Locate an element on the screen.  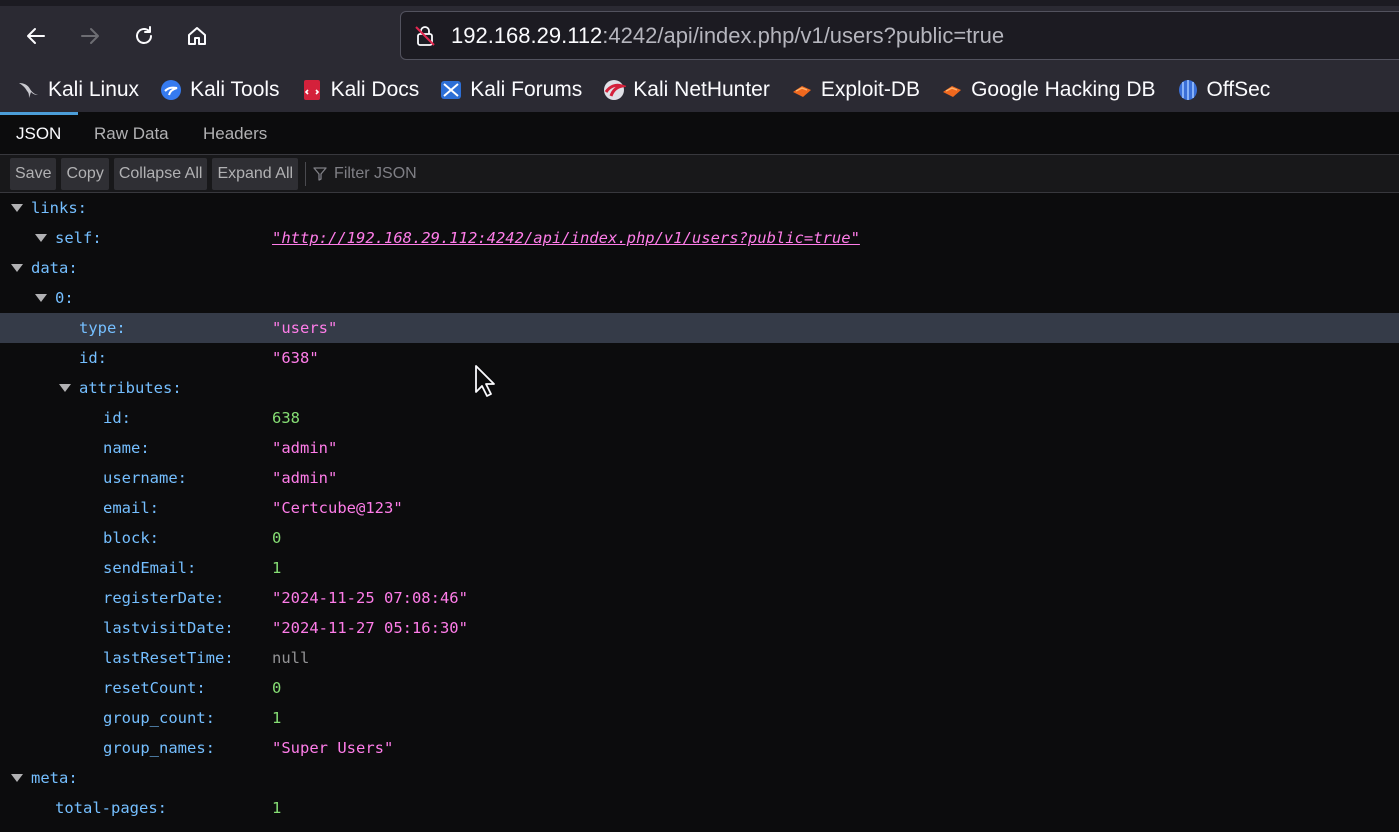
home-button is located at coordinates (197, 36).